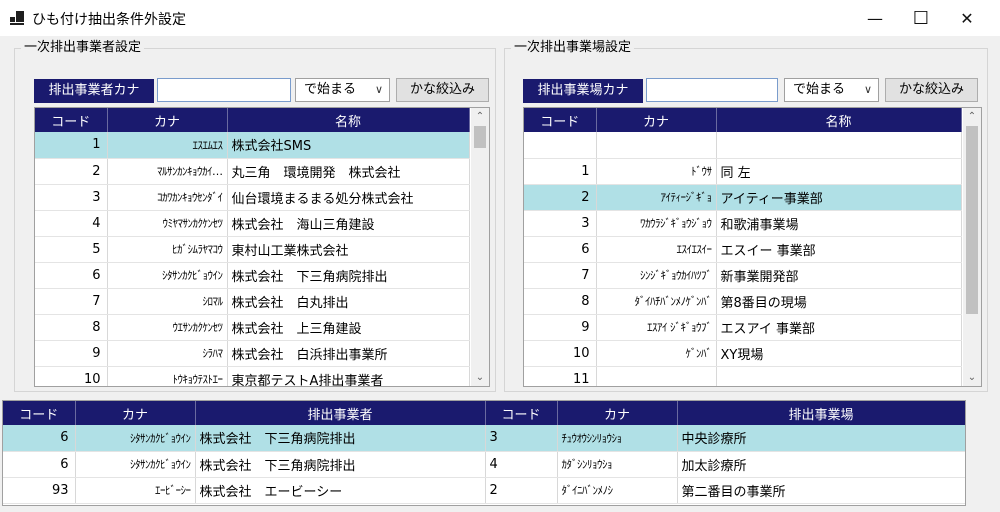 Image resolution: width=1000 pixels, height=512 pixels. Describe the element at coordinates (342, 90) in the screenshot. I see `generator-match-select: で始まる ∨` at that location.